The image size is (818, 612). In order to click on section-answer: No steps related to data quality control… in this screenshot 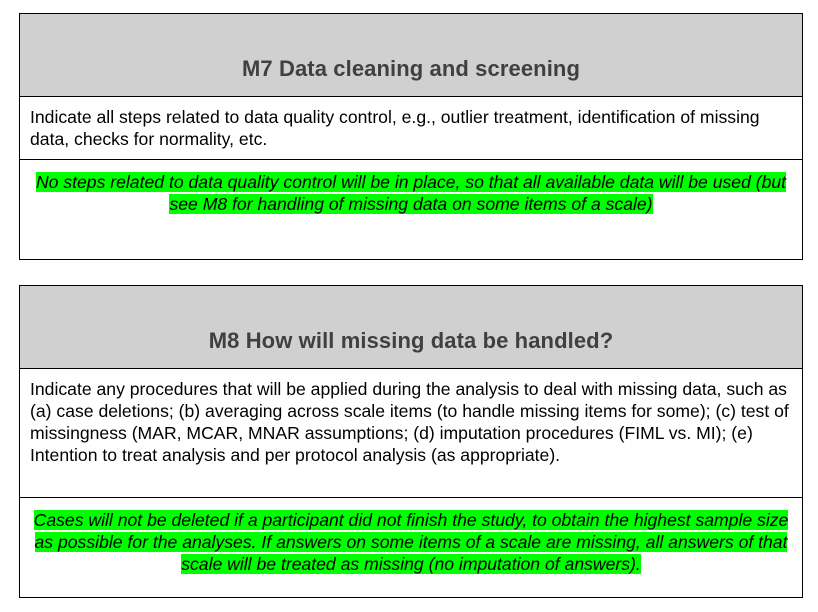, I will do `click(411, 187)`.